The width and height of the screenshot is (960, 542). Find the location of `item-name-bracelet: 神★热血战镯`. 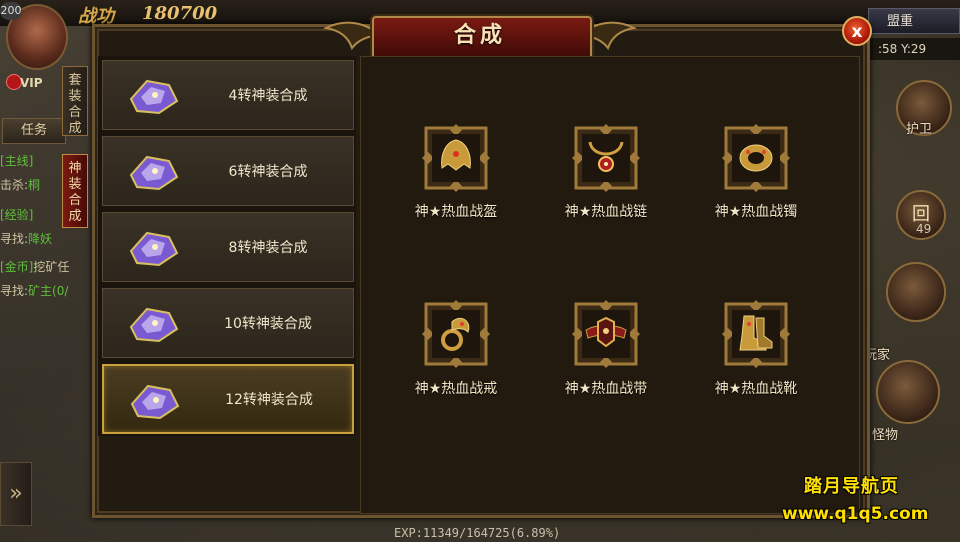

item-name-bracelet: 神★热血战镯 is located at coordinates (756, 212).